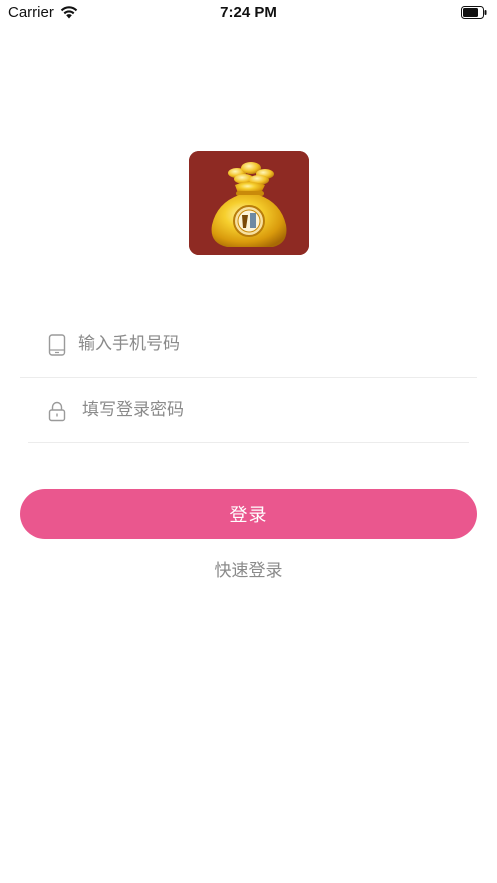 This screenshot has height=883, width=497. I want to click on money-bag-icon, so click(249, 203).